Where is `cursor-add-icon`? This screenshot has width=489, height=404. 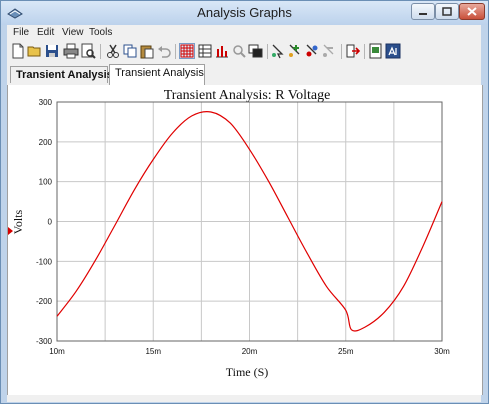
cursor-add-icon is located at coordinates (295, 51).